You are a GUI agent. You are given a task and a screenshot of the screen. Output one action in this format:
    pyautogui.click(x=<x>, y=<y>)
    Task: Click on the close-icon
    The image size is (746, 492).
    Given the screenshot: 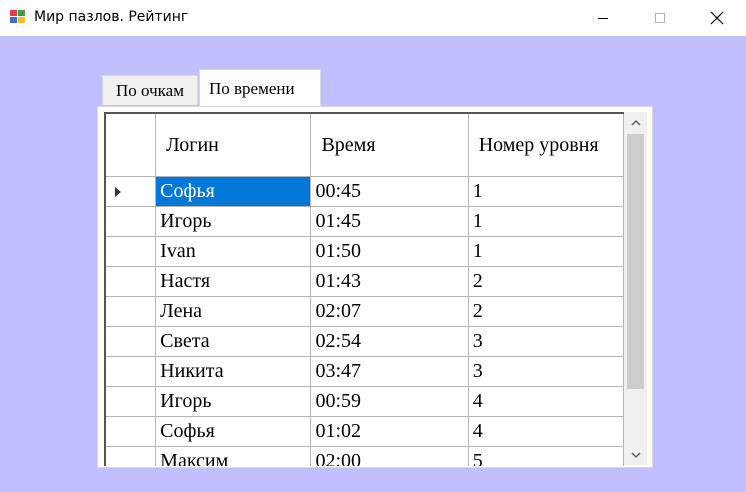 What is the action you would take?
    pyautogui.click(x=717, y=18)
    